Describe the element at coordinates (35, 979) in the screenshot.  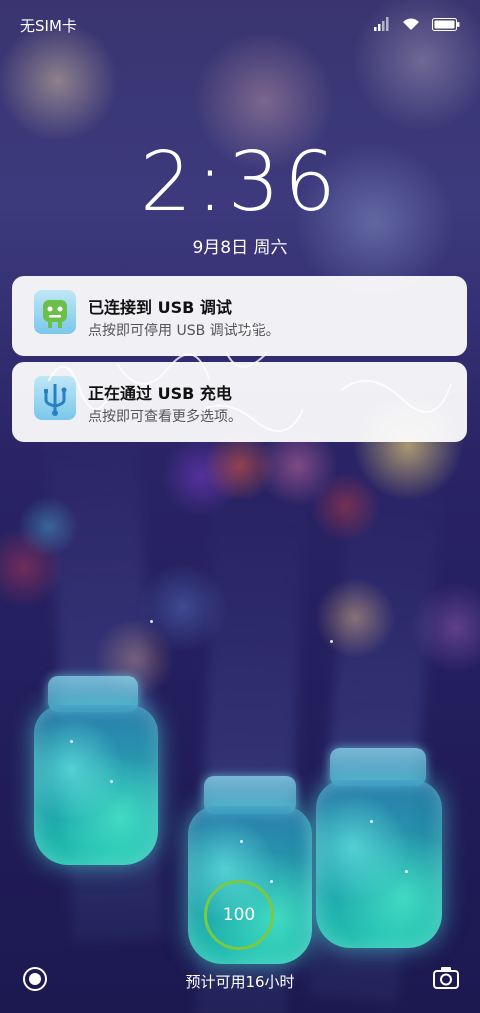
I see `control-center-icon` at that location.